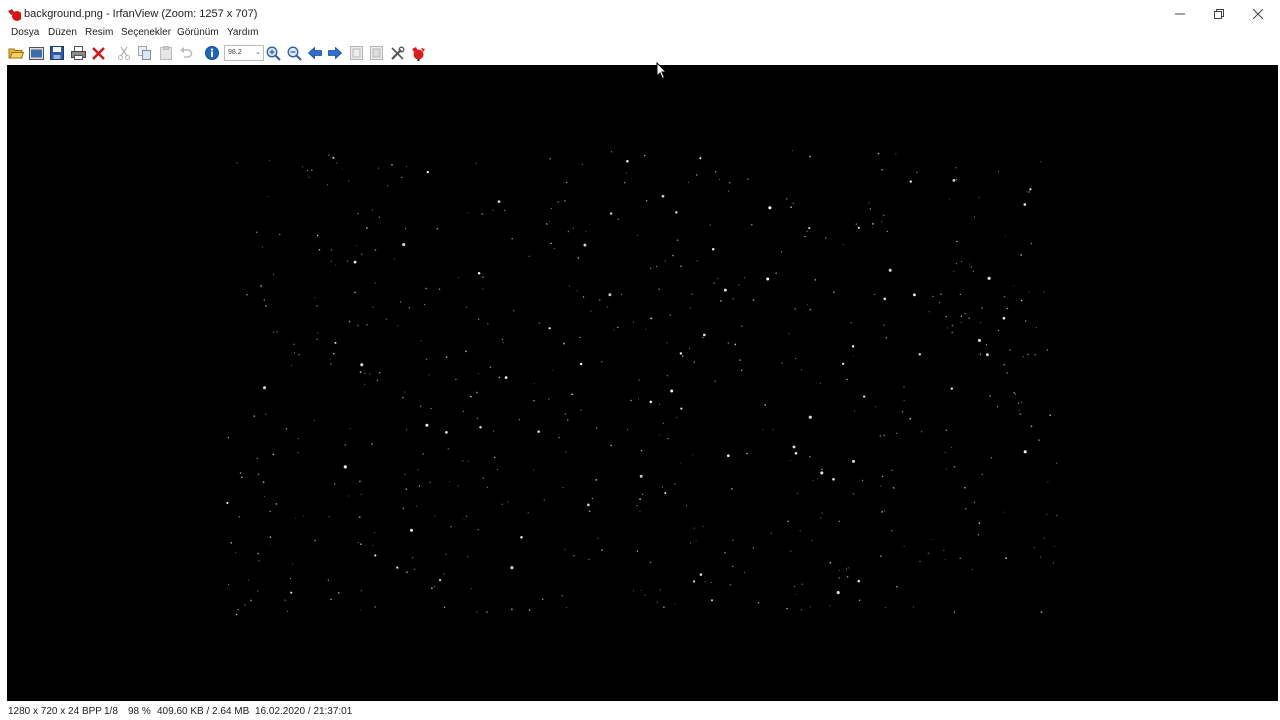  I want to click on menu-resim: Resim, so click(99, 33).